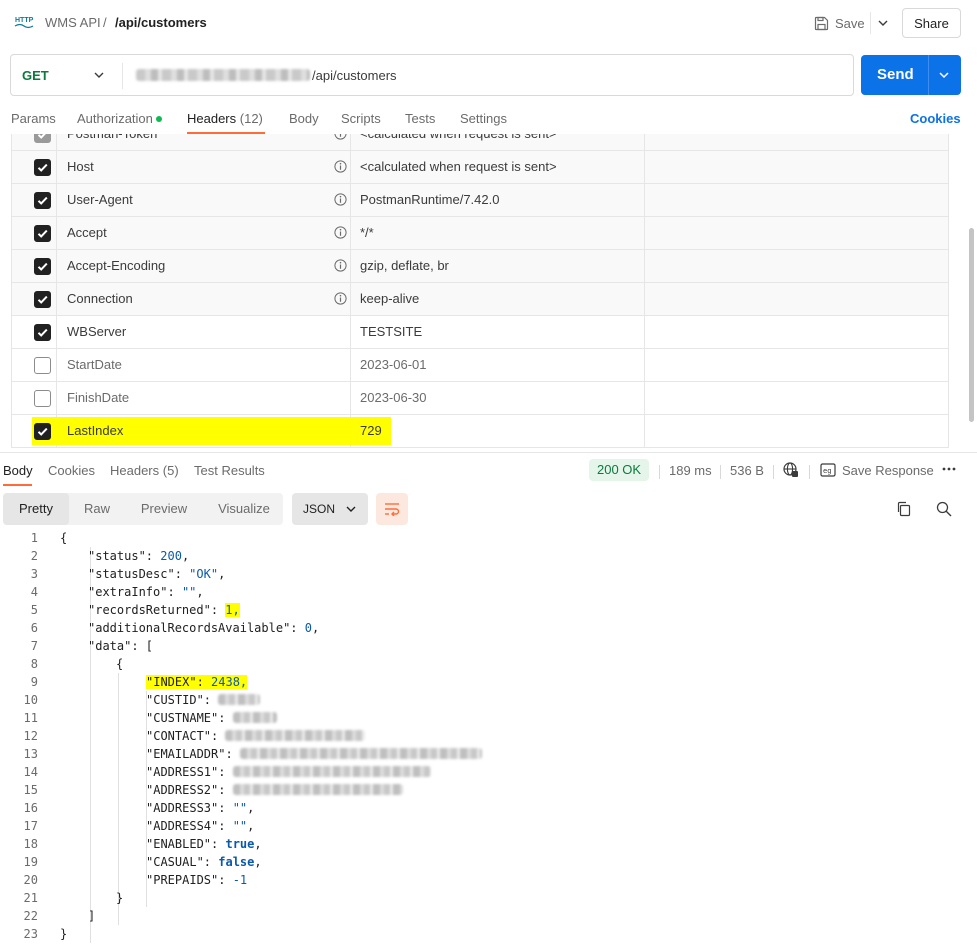  Describe the element at coordinates (367, 232) in the screenshot. I see `header-value: */*` at that location.